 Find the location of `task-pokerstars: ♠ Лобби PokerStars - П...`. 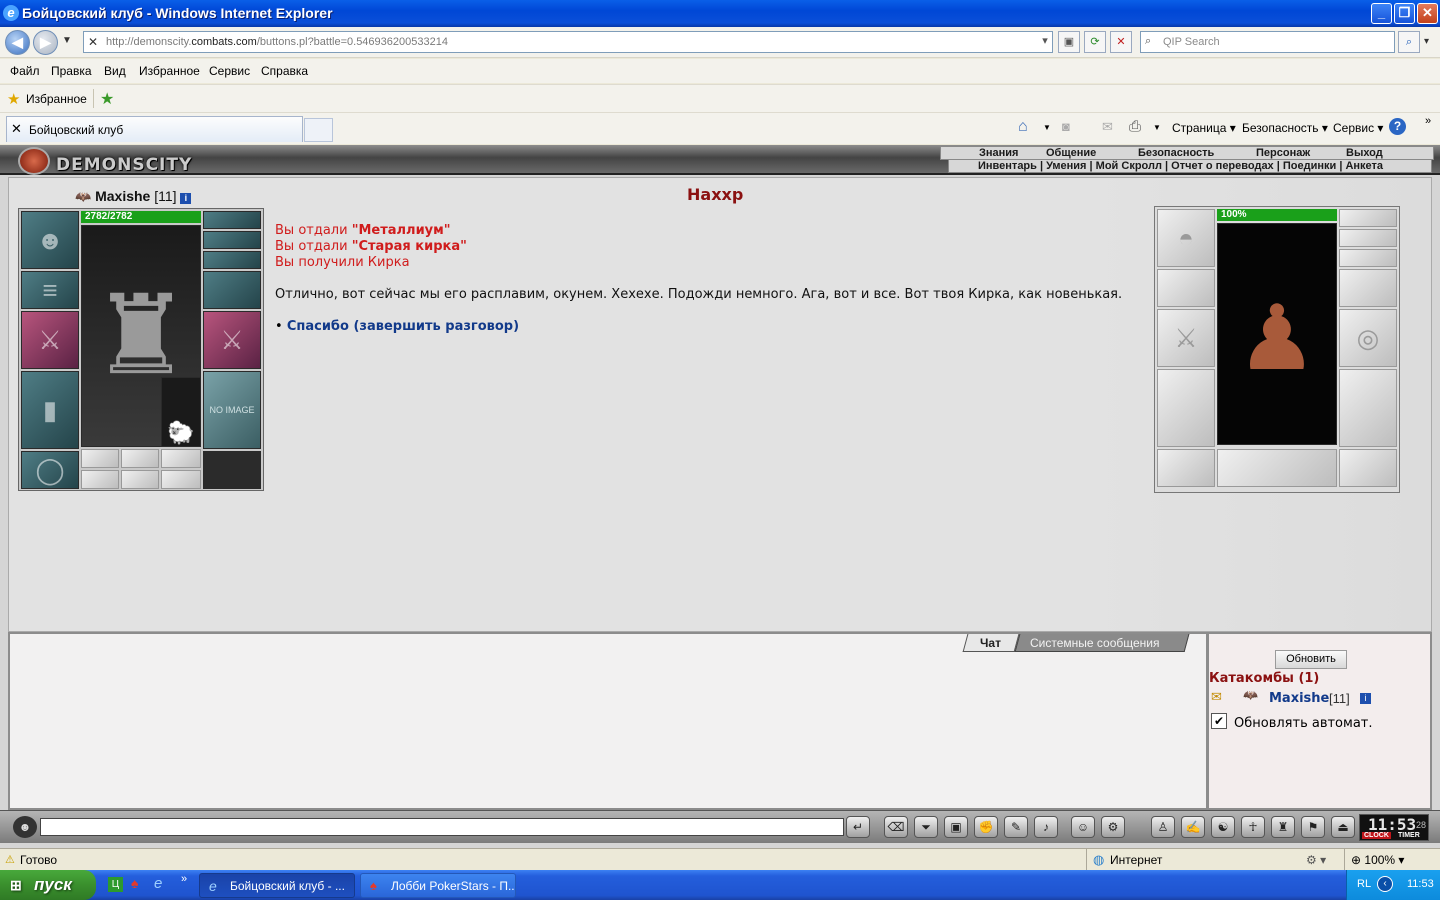

task-pokerstars: ♠ Лобби PokerStars - П... is located at coordinates (438, 885).